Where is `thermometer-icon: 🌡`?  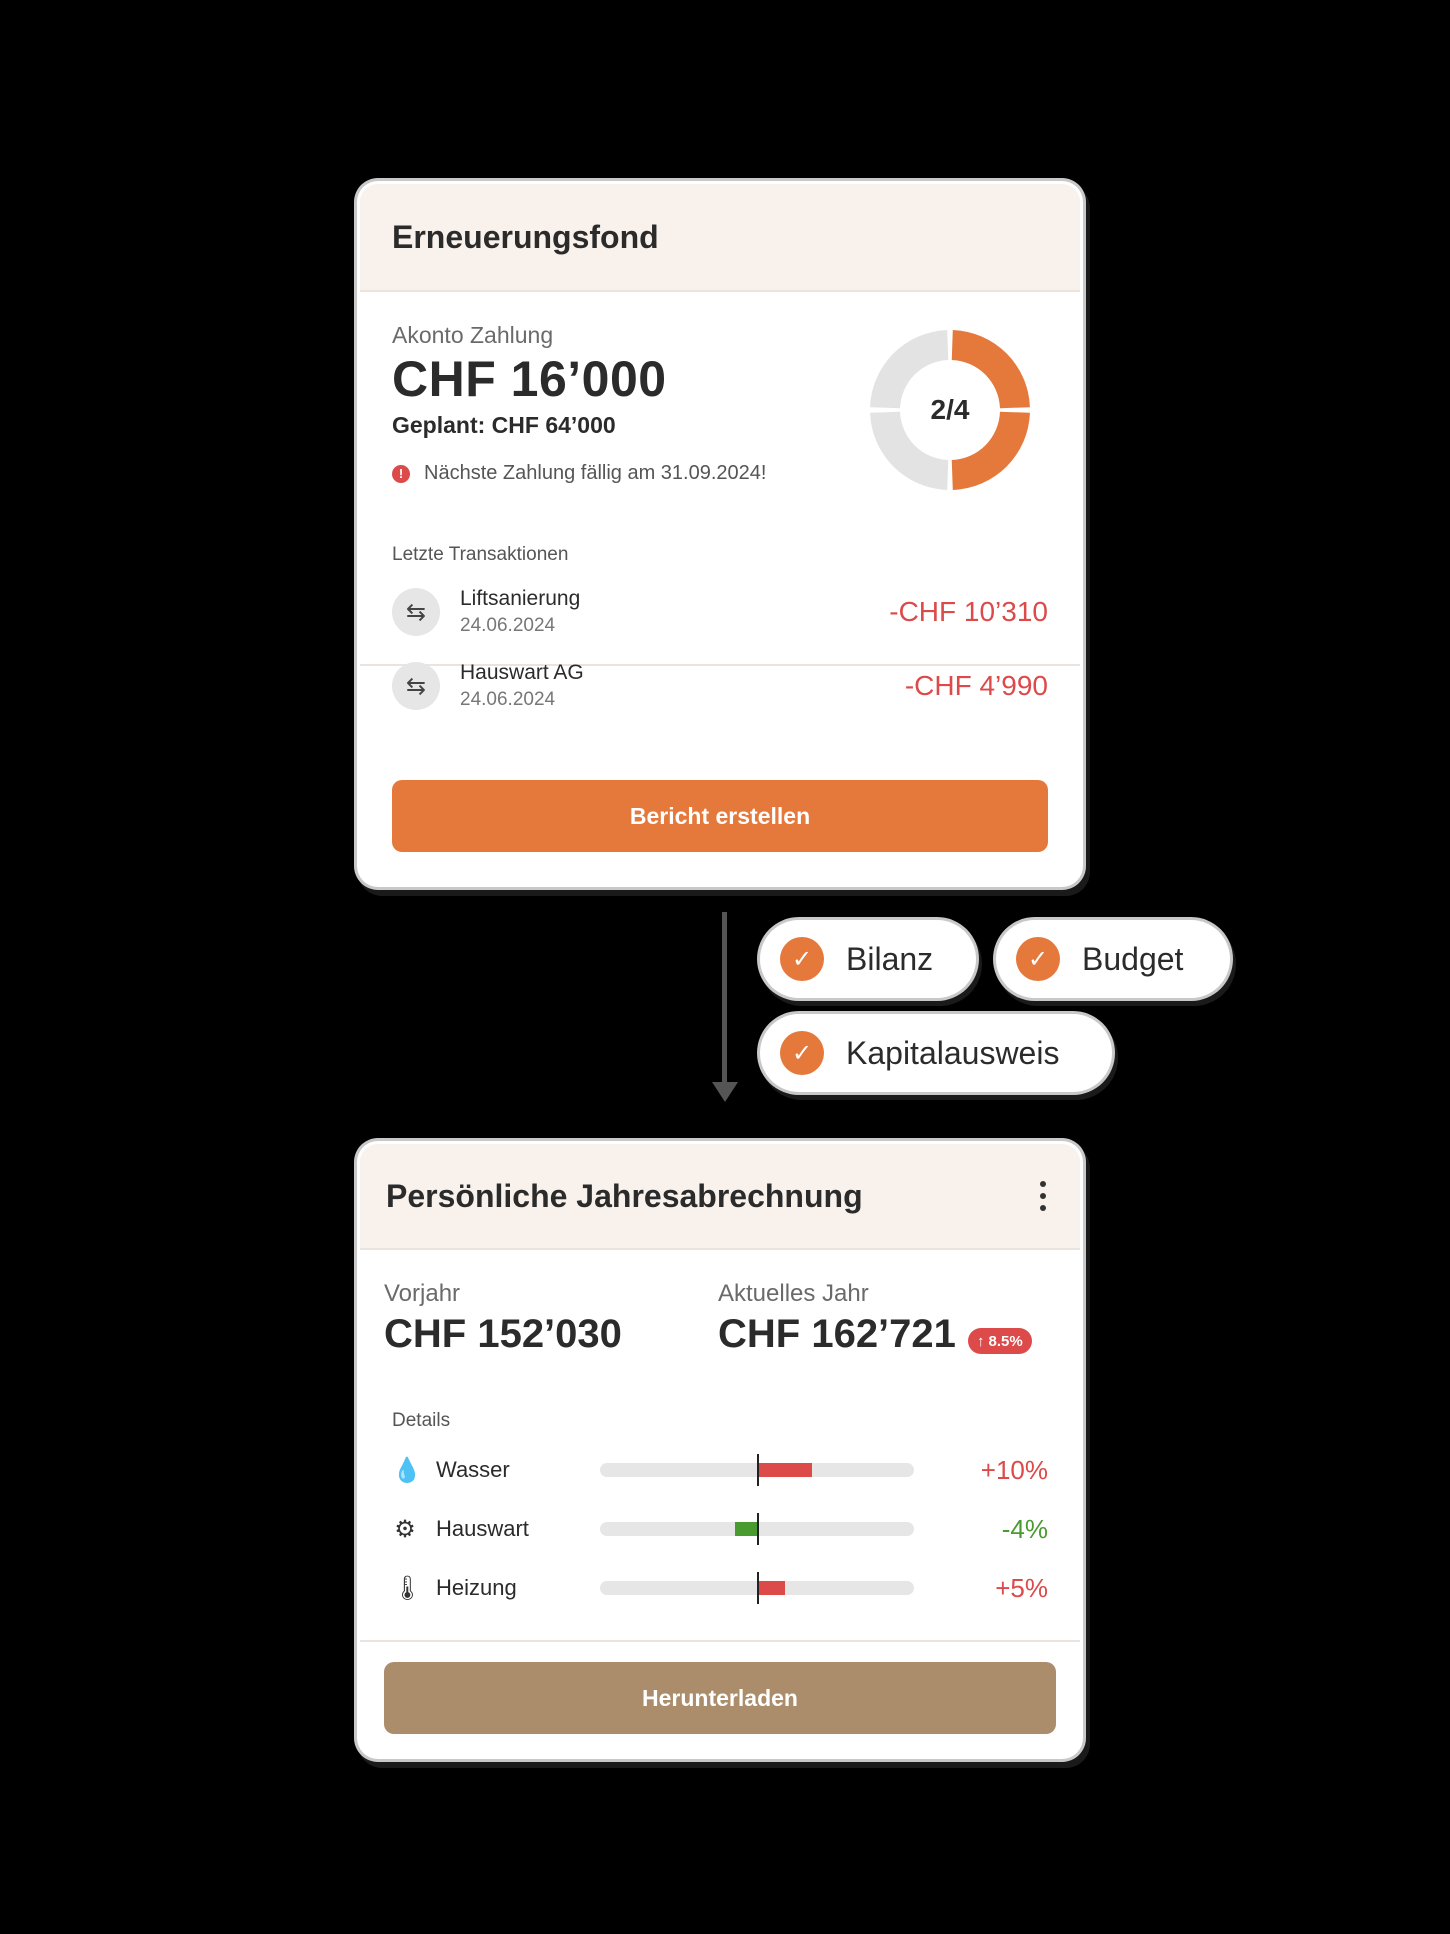
thermometer-icon: 🌡 is located at coordinates (407, 1588).